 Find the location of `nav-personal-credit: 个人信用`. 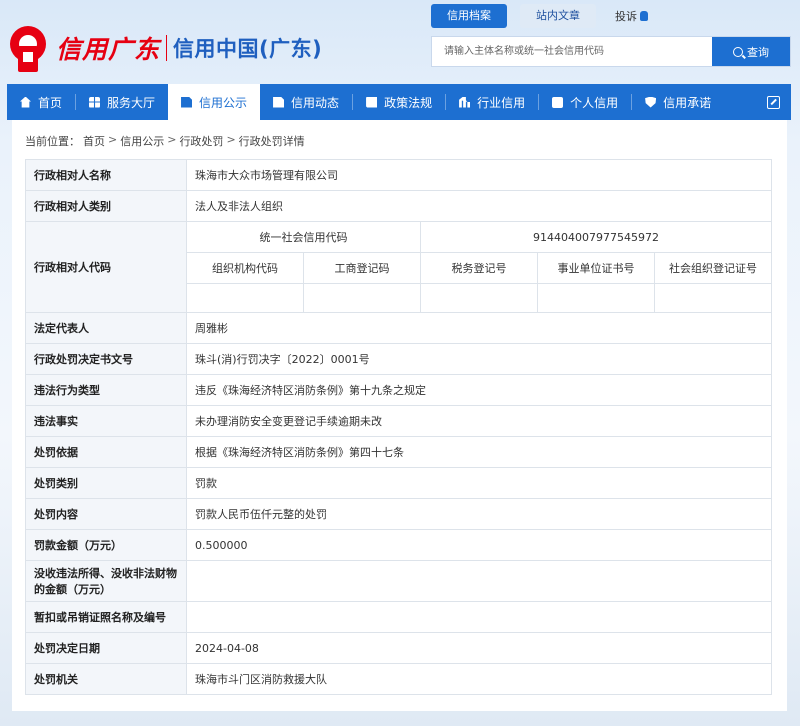

nav-personal-credit: 个人信用 is located at coordinates (585, 102).